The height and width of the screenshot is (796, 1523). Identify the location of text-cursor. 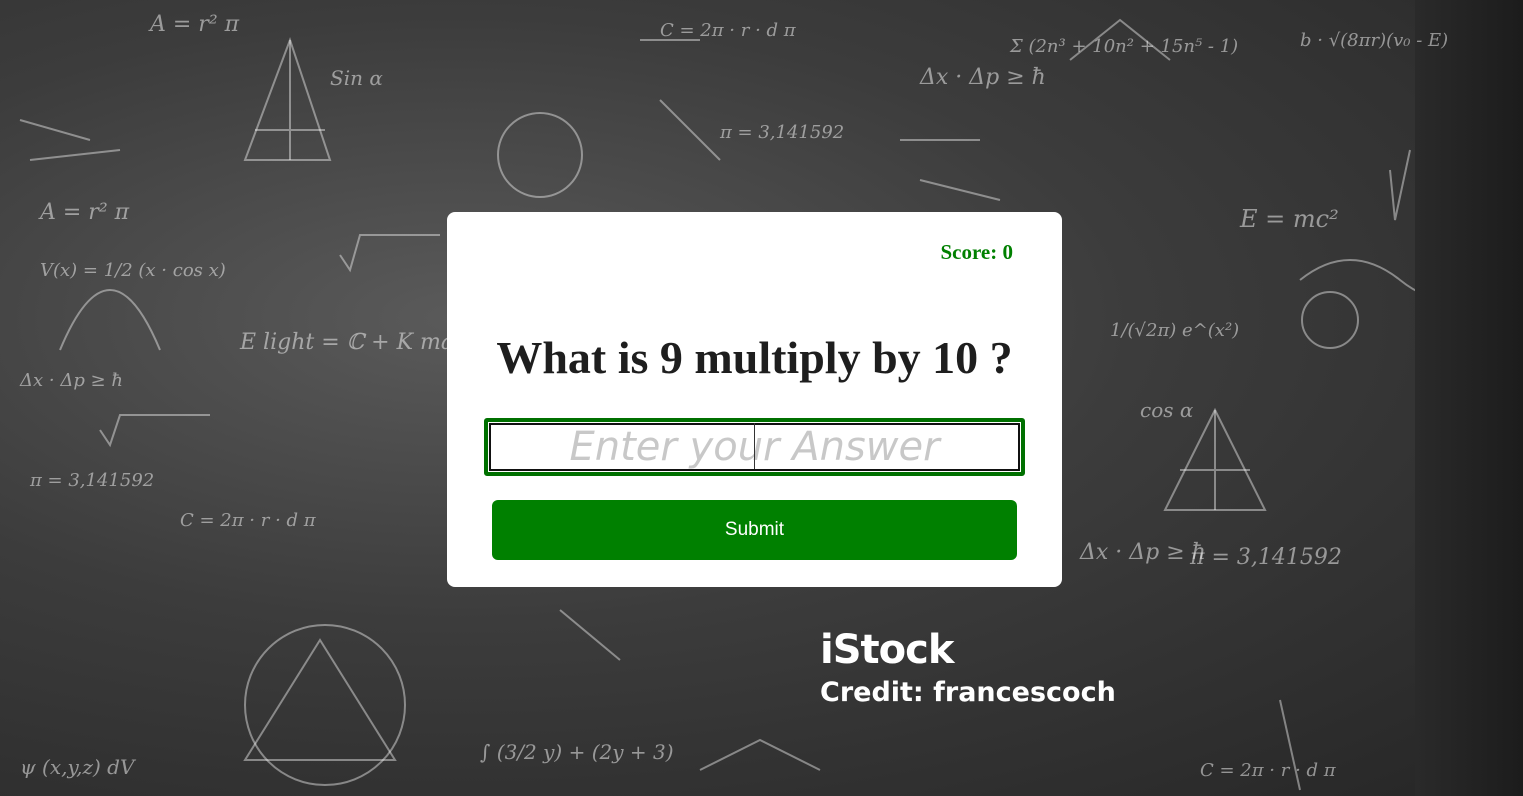
(754, 446).